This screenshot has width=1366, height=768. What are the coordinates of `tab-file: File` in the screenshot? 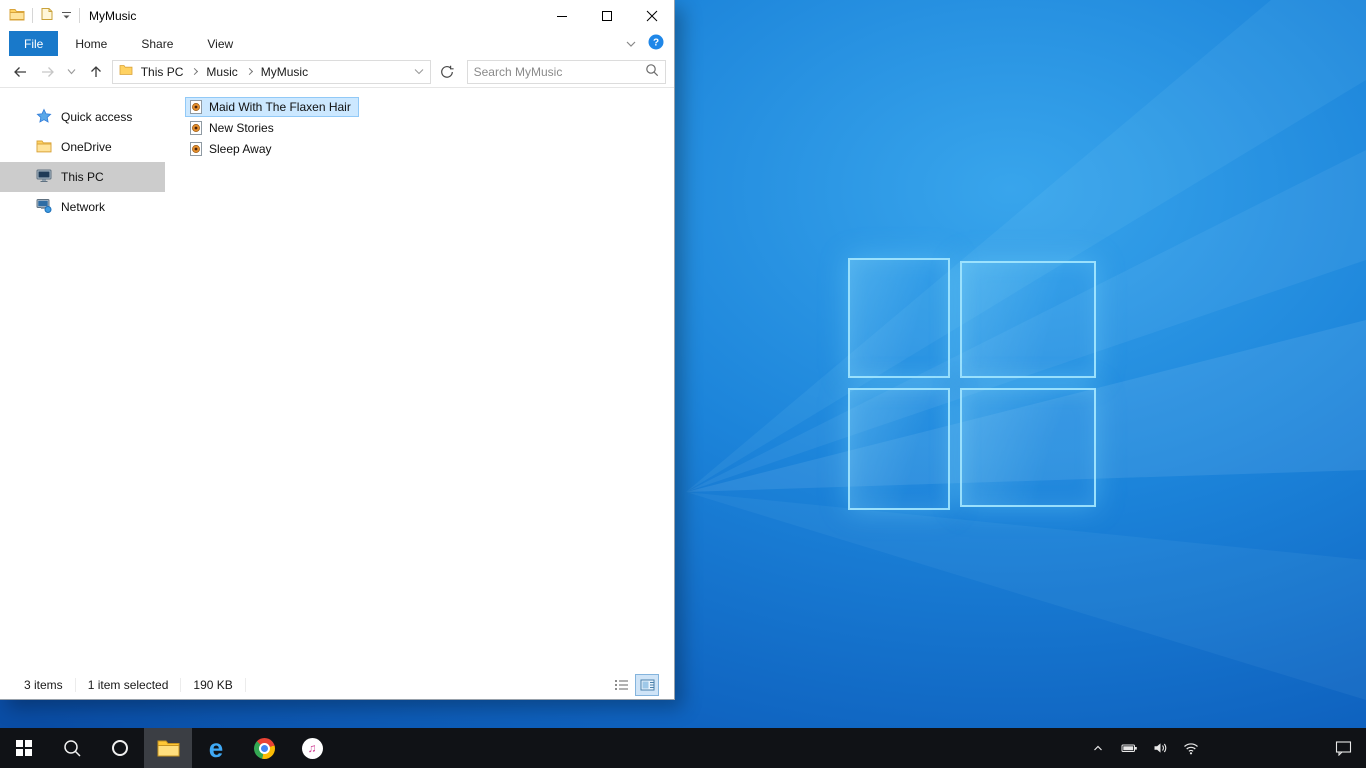 It's located at (34, 43).